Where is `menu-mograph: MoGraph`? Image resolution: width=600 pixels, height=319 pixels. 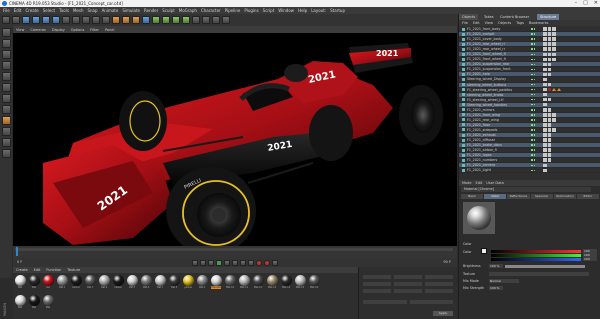 menu-mograph: MoGraph is located at coordinates (188, 10).